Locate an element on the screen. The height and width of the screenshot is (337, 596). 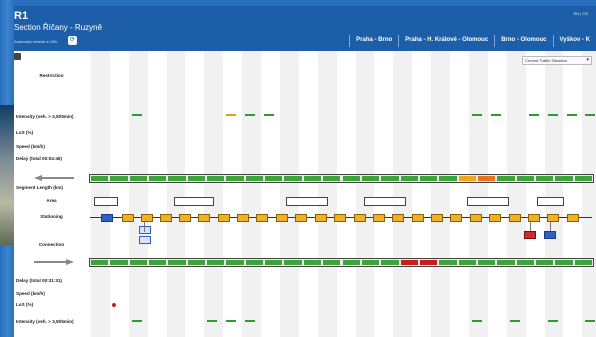
print-icon is located at coordinates (17, 56).